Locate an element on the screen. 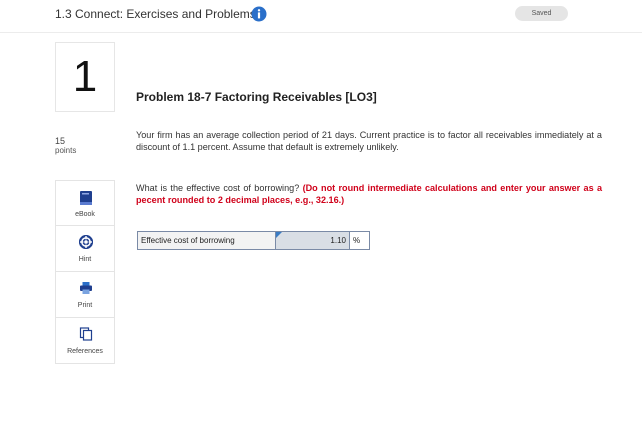 The image size is (642, 433). assignment-title: 1.3 Connect: Exercises and Problems is located at coordinates (155, 14).